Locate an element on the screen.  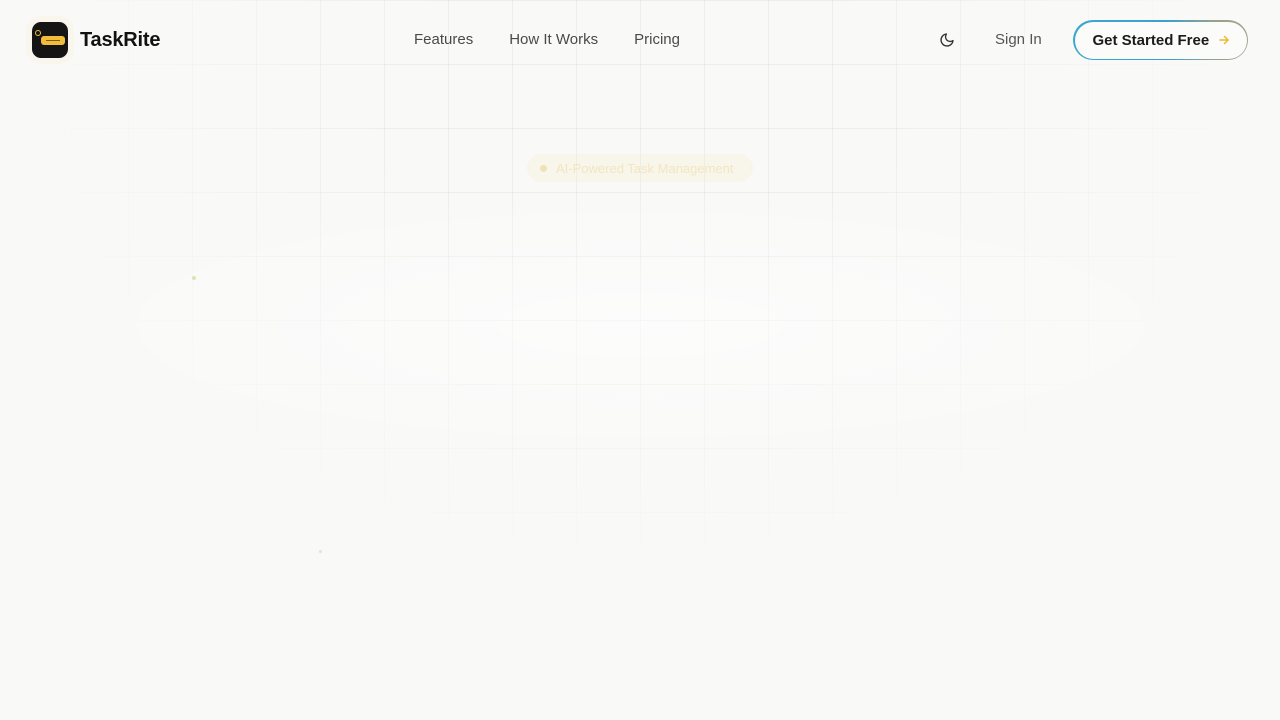
main-nav: Features How It Works Pricing is located at coordinates (547, 39).